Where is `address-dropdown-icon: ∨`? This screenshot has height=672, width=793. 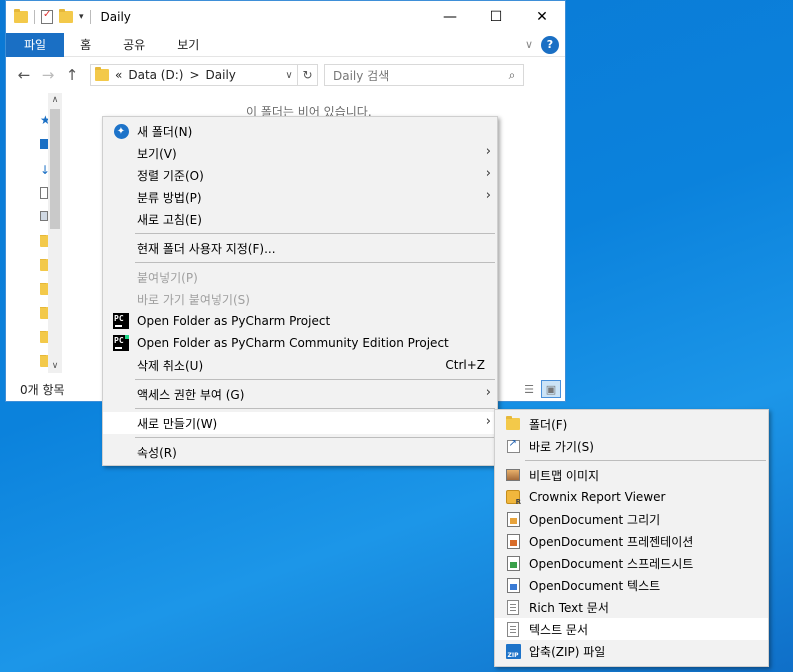
address-dropdown-icon: ∨ is located at coordinates (289, 75).